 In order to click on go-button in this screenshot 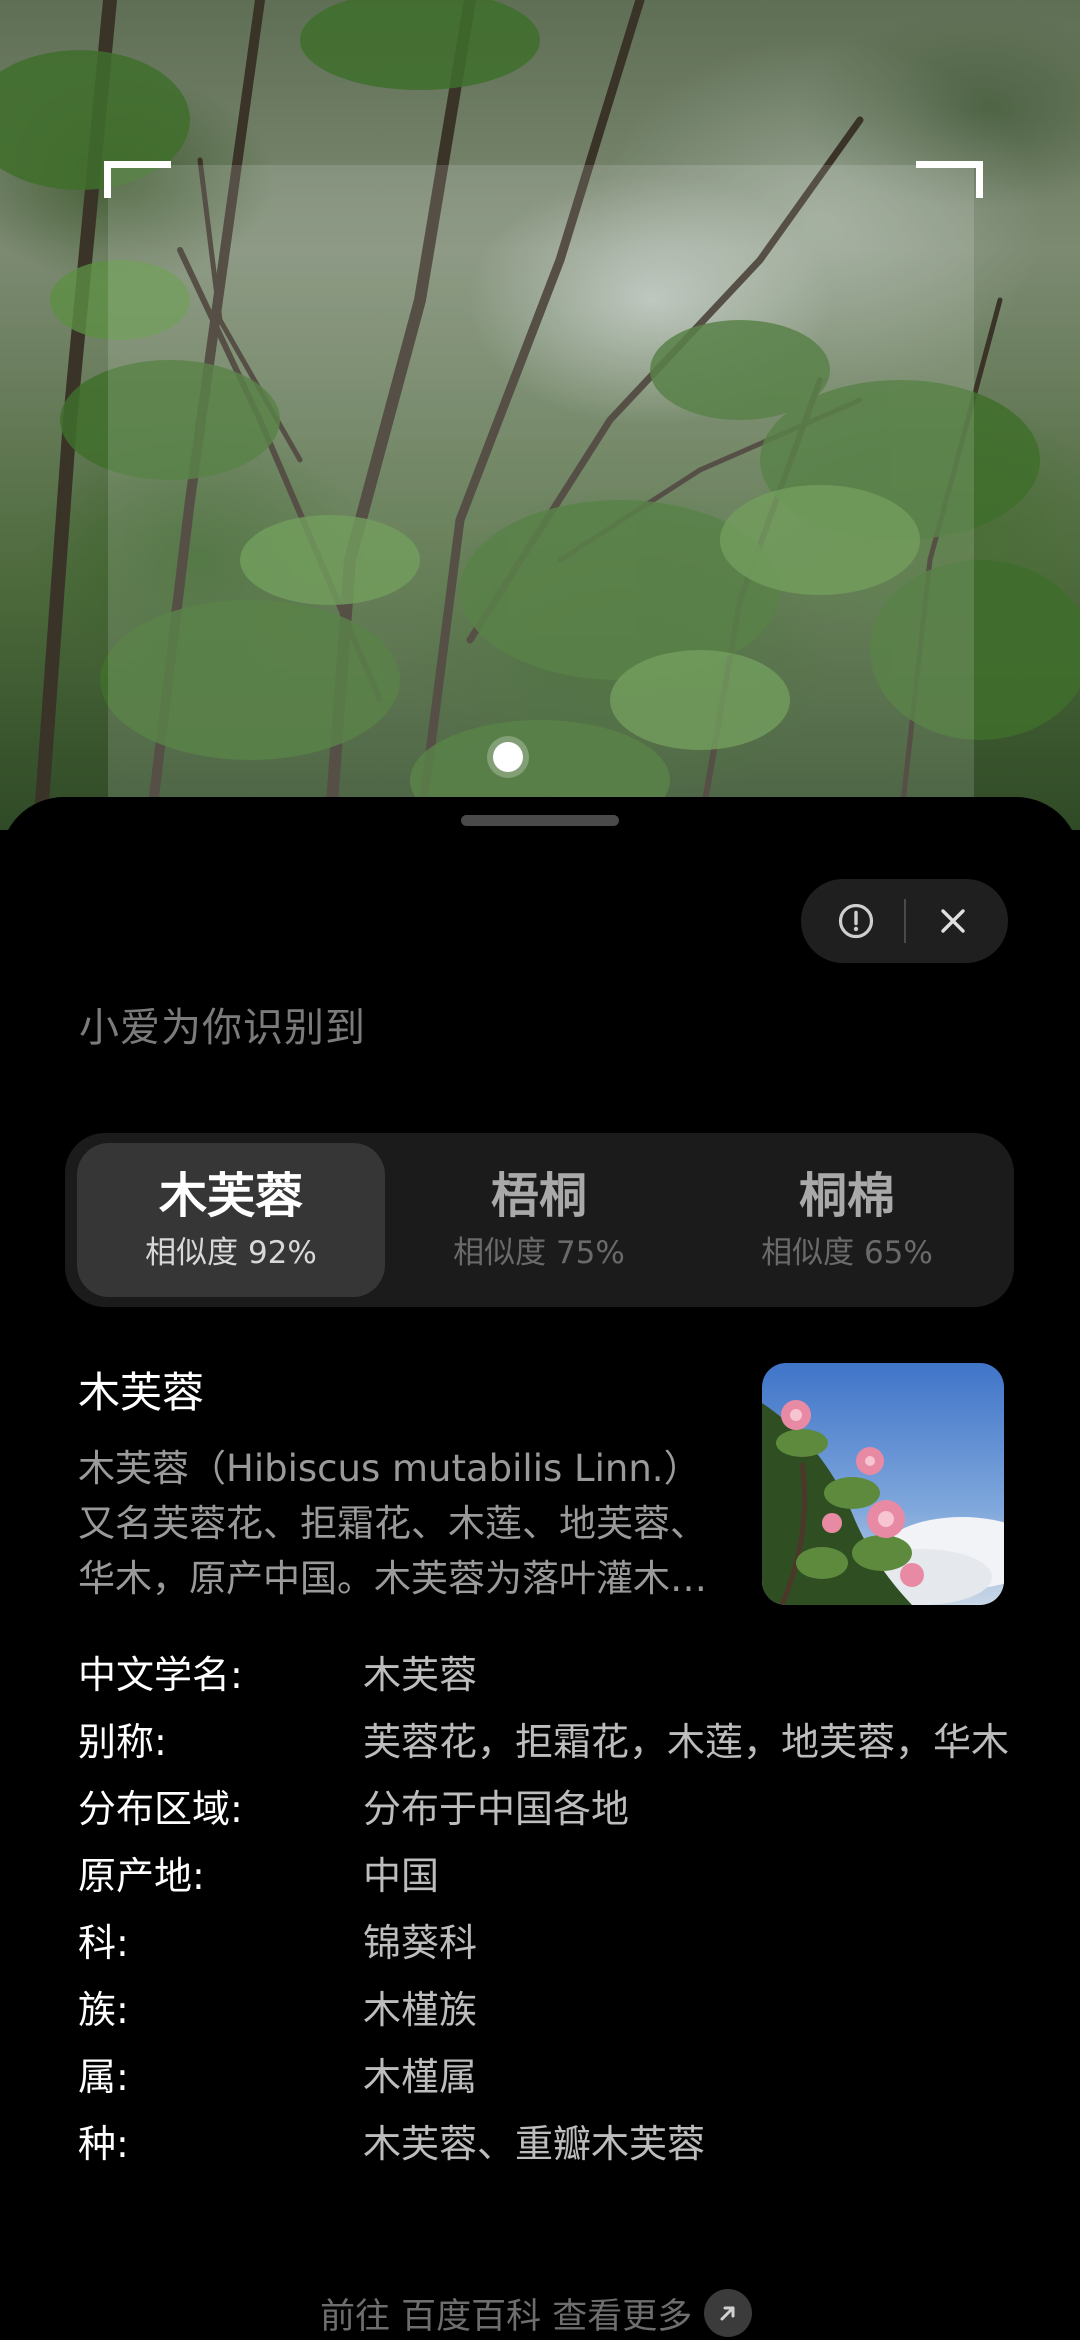, I will do `click(728, 2313)`.